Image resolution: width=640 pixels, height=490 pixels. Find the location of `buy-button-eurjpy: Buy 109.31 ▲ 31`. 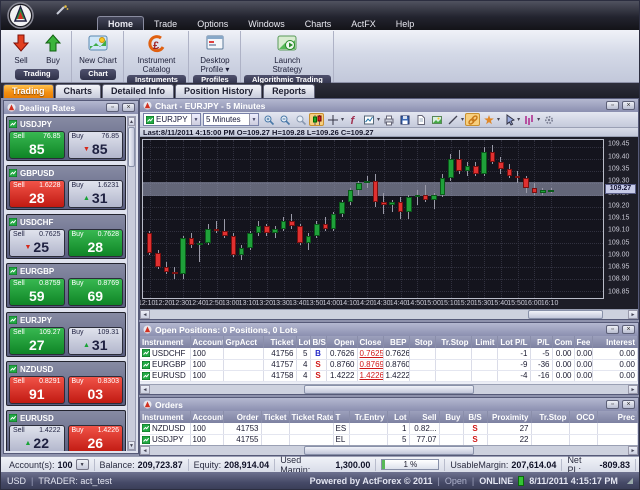

buy-button-eurjpy: Buy 109.31 ▲ 31 is located at coordinates (95, 341).